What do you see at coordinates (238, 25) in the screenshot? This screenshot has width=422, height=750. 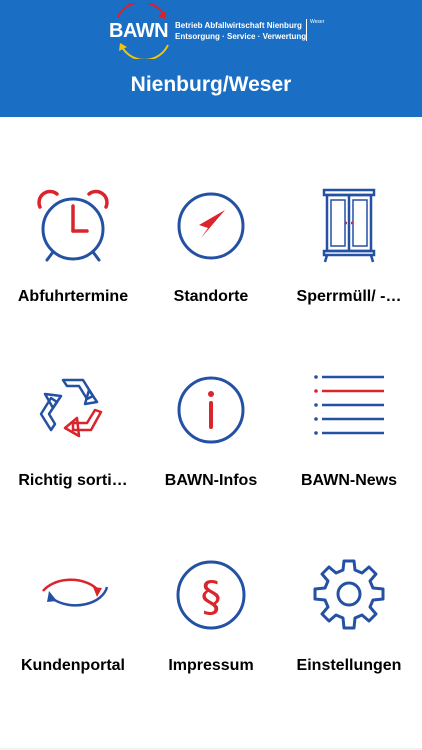 I see `logo-tagline-1: Betrieb Abfallwirtschaft Nienburg` at bounding box center [238, 25].